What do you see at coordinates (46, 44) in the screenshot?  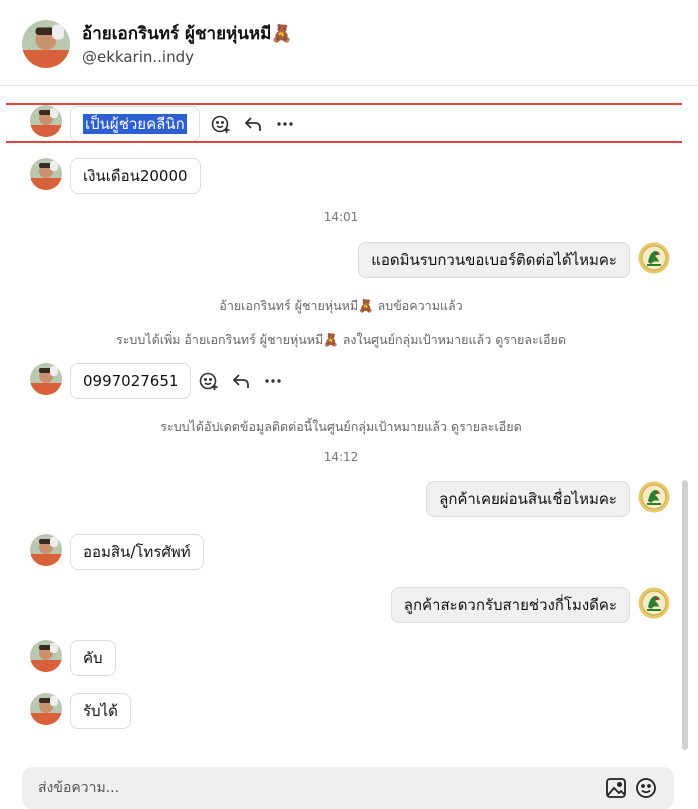 I see `contact-avatar` at bounding box center [46, 44].